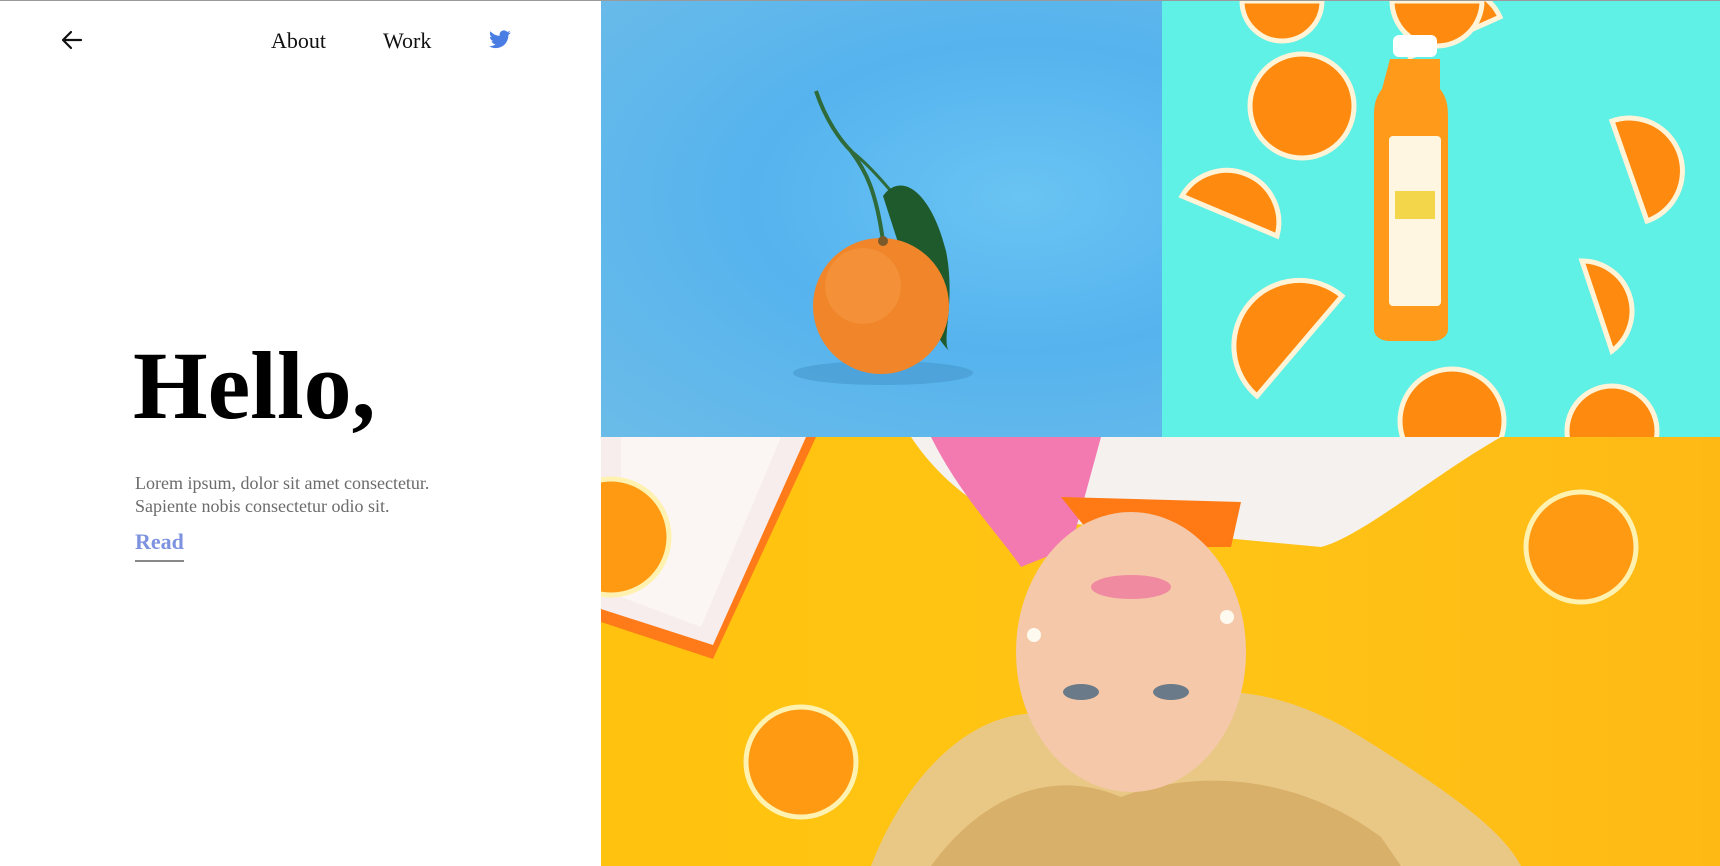 The image size is (1720, 866). I want to click on twitter-icon, so click(500, 39).